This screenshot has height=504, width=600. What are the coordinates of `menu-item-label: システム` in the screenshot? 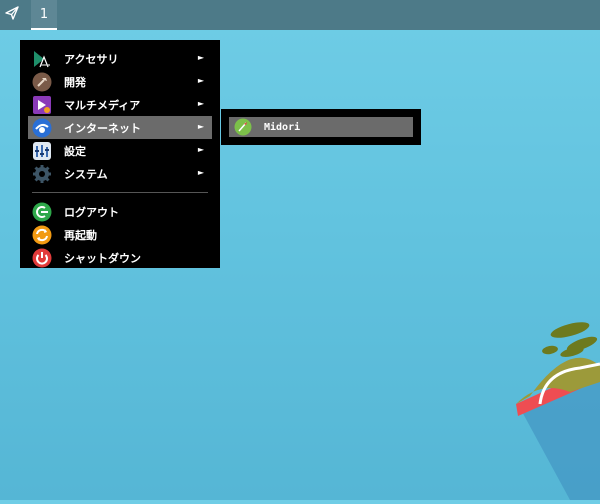 It's located at (86, 174).